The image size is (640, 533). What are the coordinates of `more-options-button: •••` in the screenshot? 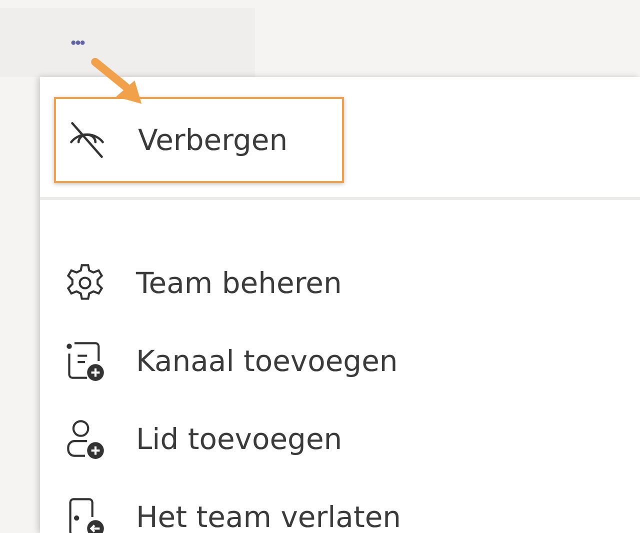 It's located at (77, 44).